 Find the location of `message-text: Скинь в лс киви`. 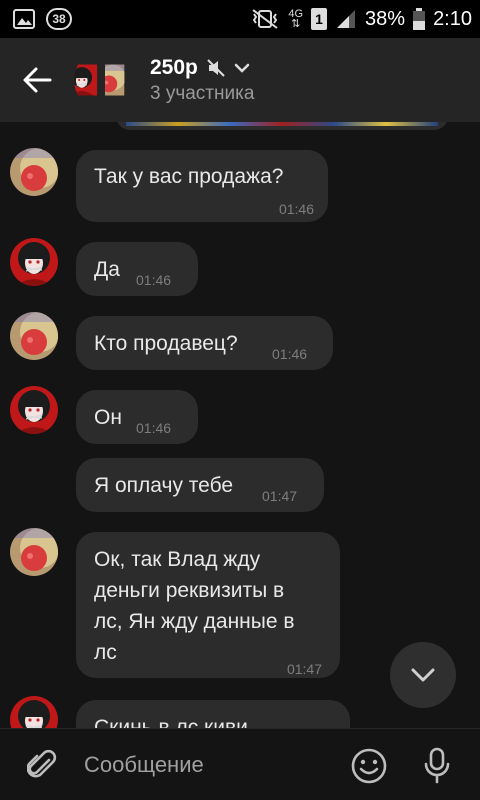

message-text: Скинь в лс киви is located at coordinates (171, 722).